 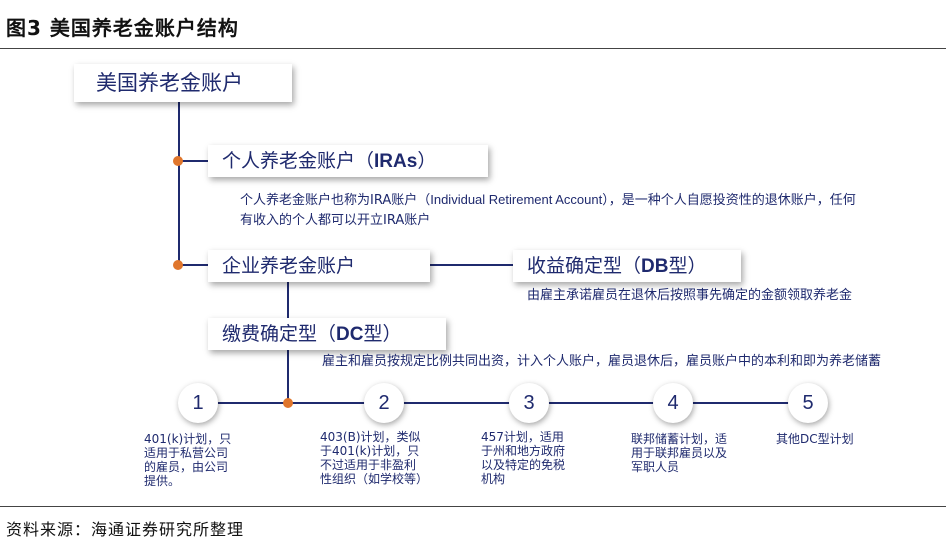 What do you see at coordinates (382, 334) in the screenshot?
I see `dc-label-end: 型）` at bounding box center [382, 334].